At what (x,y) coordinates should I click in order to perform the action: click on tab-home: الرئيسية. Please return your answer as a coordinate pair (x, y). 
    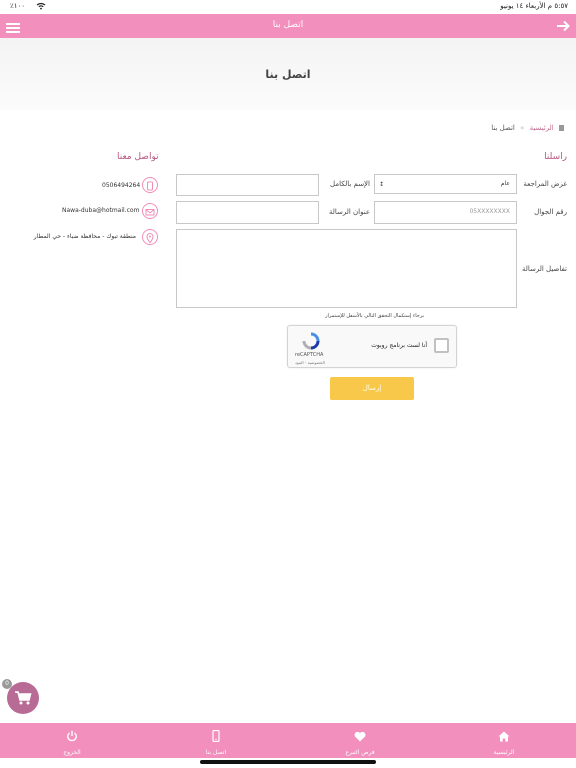
    Looking at the image, I should click on (504, 741).